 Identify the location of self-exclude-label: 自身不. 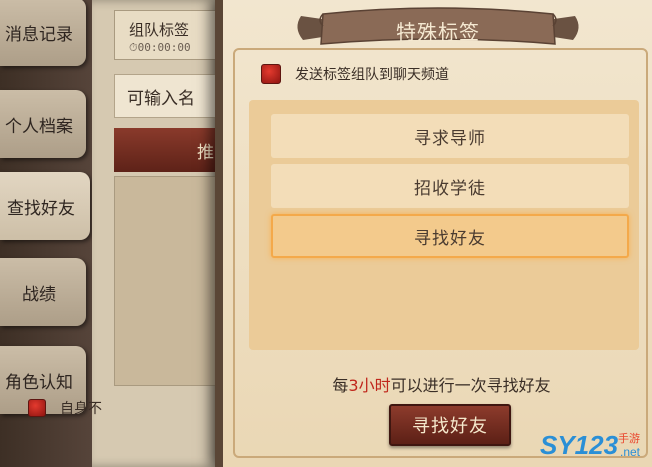
(81, 409).